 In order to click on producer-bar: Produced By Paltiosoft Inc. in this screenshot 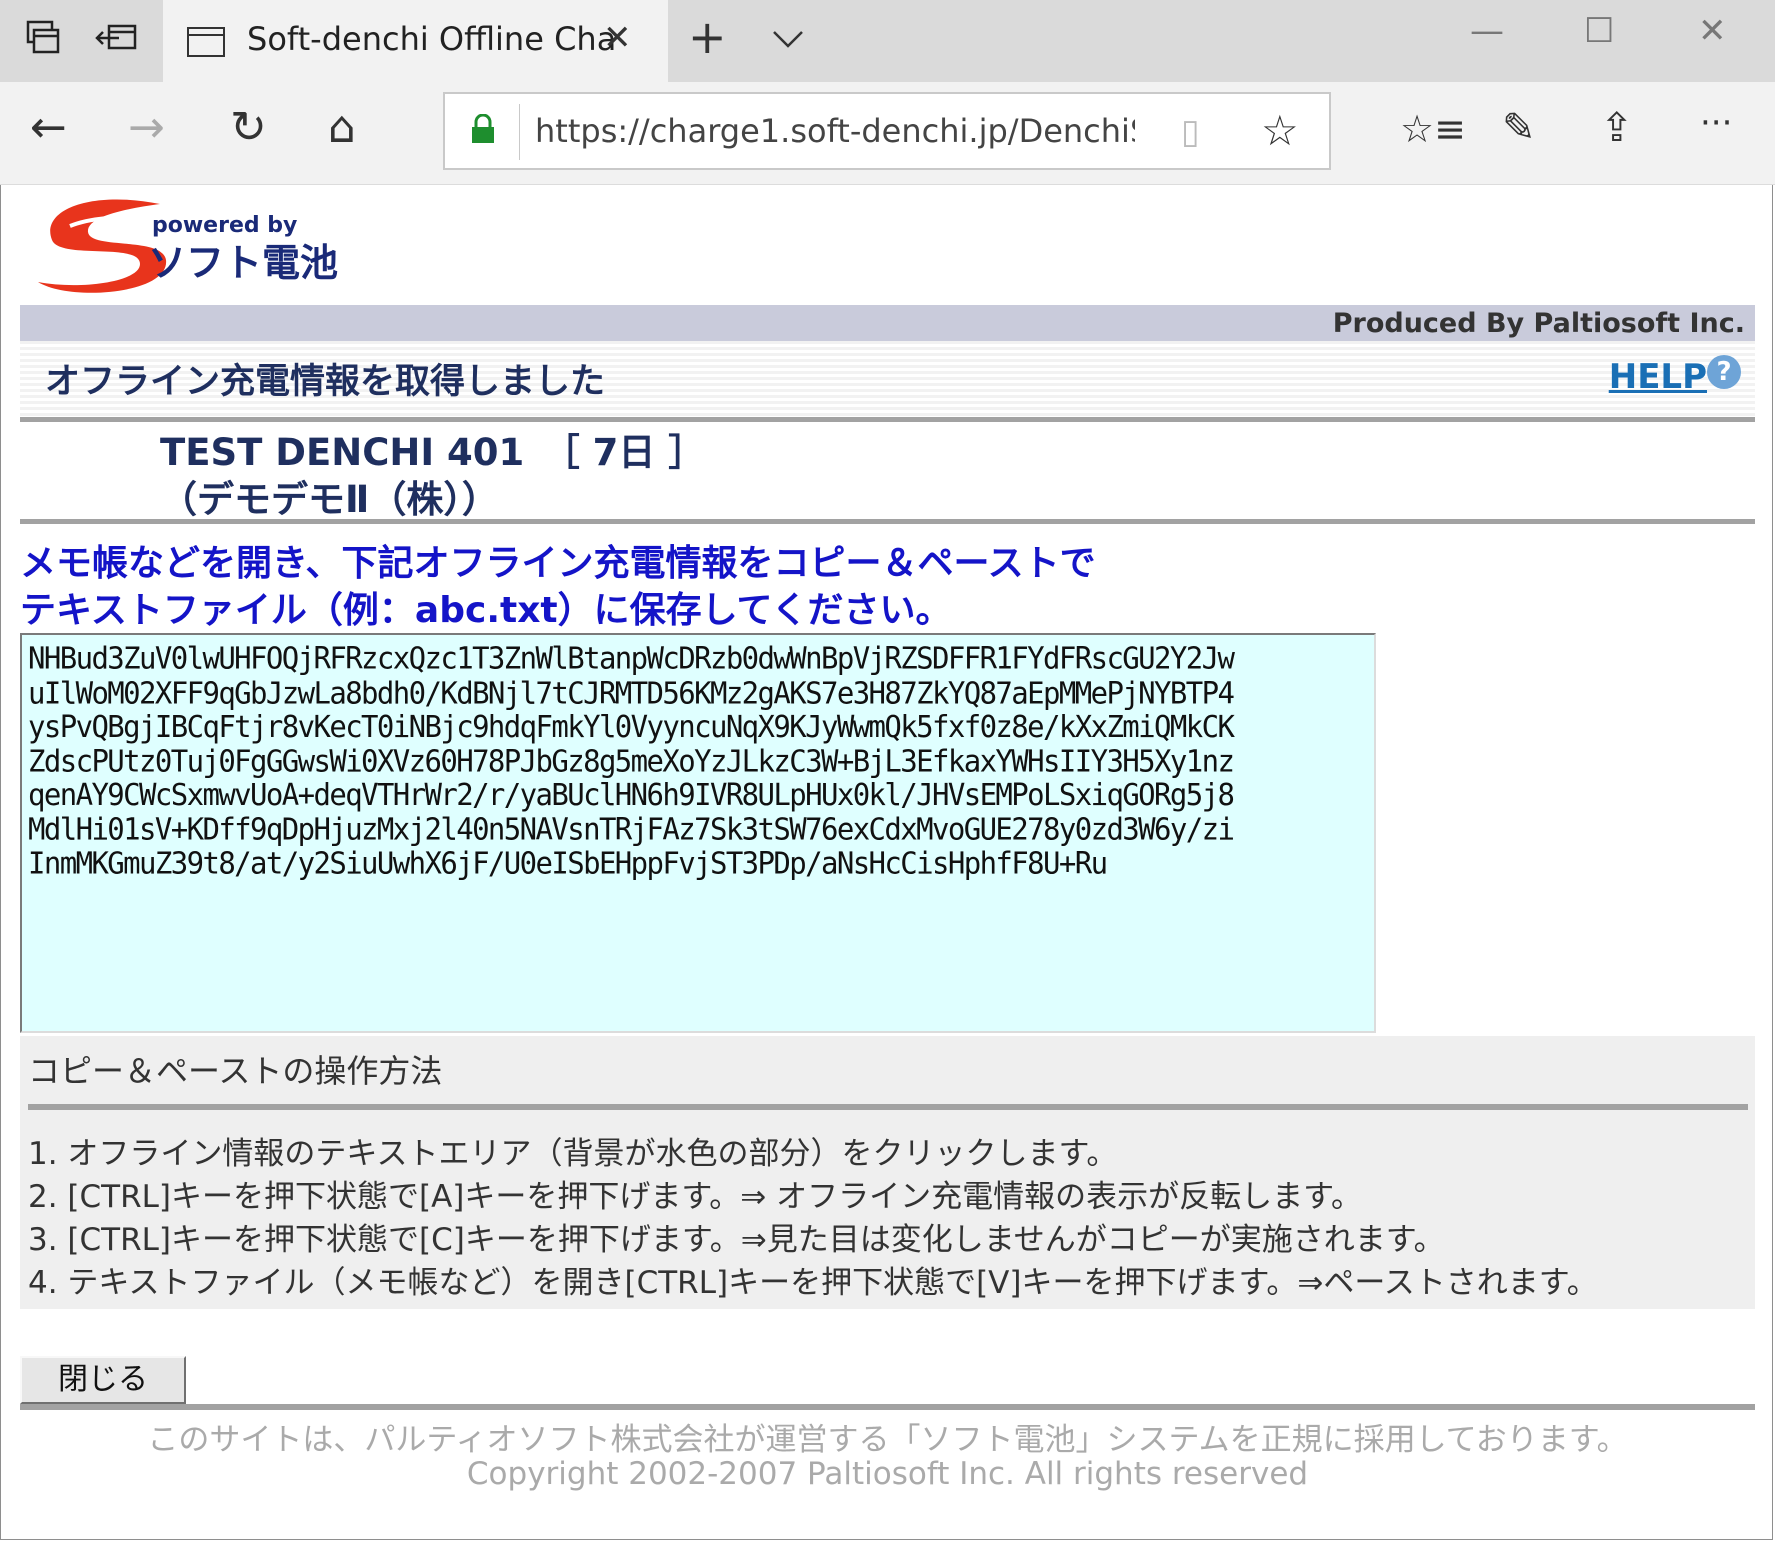, I will do `click(887, 323)`.